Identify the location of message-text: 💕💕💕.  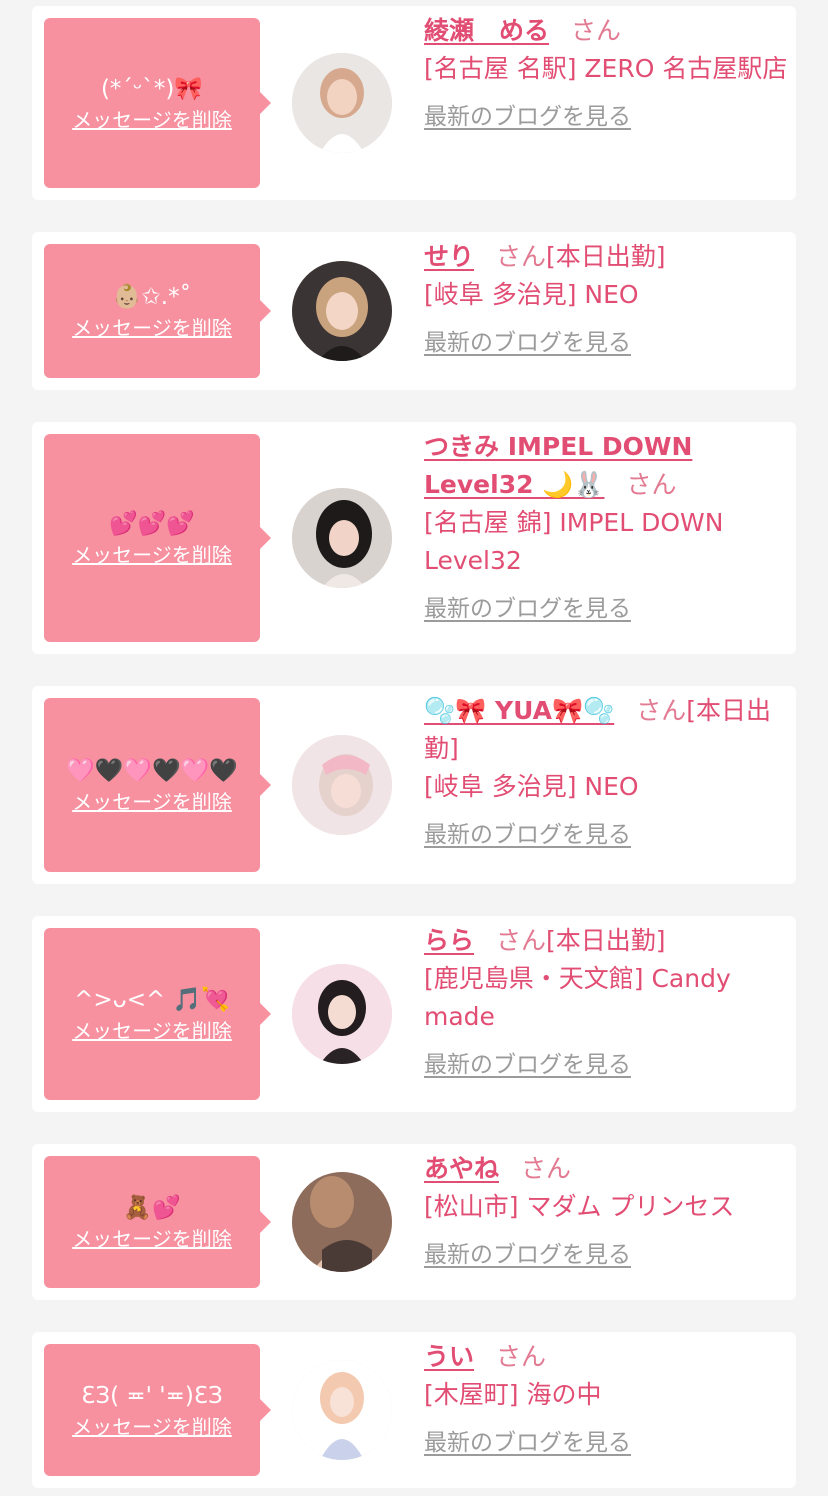
(152, 524).